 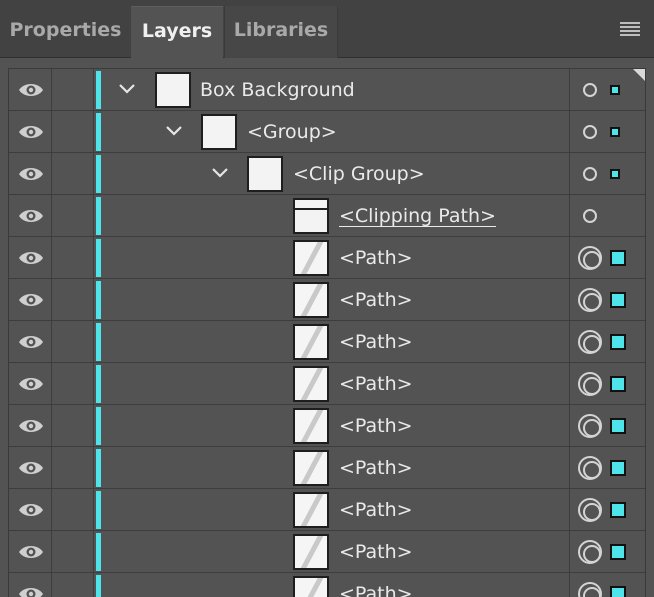 I want to click on layer-row: <Clipping Path>, so click(x=327, y=216).